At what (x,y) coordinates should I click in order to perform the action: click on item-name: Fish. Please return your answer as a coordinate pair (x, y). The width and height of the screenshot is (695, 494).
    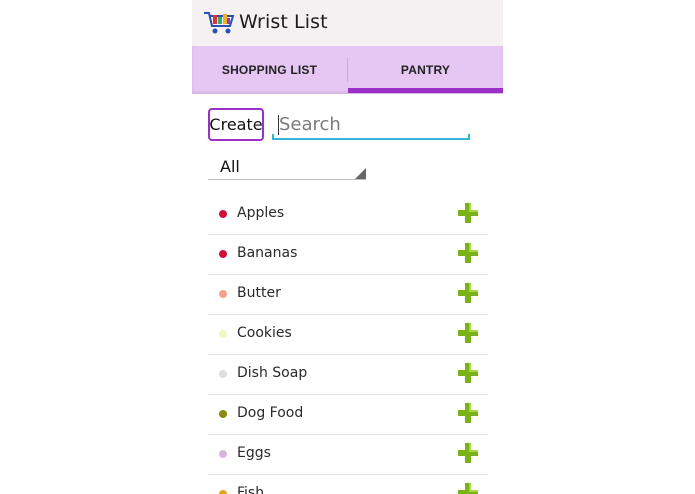
    Looking at the image, I should click on (251, 489).